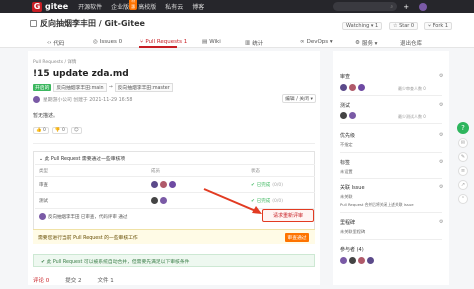 This screenshot has height=289, width=474. Describe the element at coordinates (404, 26) in the screenshot. I see `star-button: ☆ Star 0` at that location.